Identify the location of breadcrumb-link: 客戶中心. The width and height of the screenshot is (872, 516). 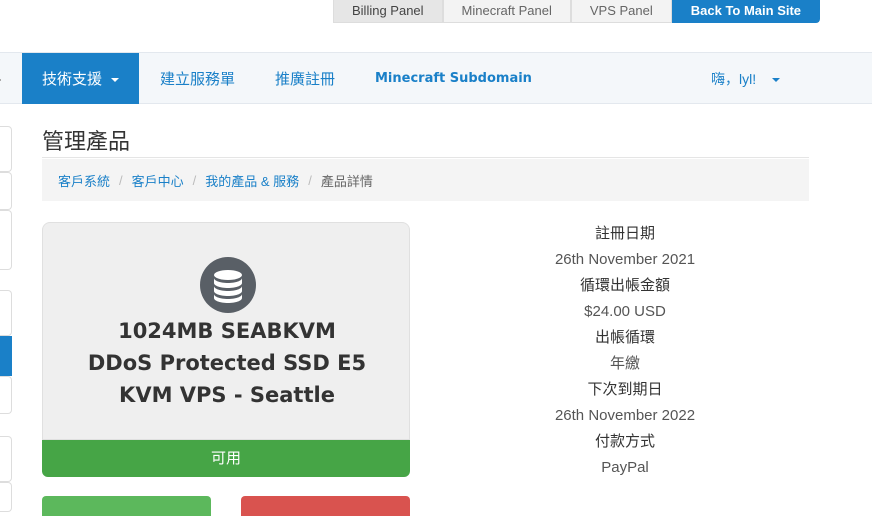
(158, 180).